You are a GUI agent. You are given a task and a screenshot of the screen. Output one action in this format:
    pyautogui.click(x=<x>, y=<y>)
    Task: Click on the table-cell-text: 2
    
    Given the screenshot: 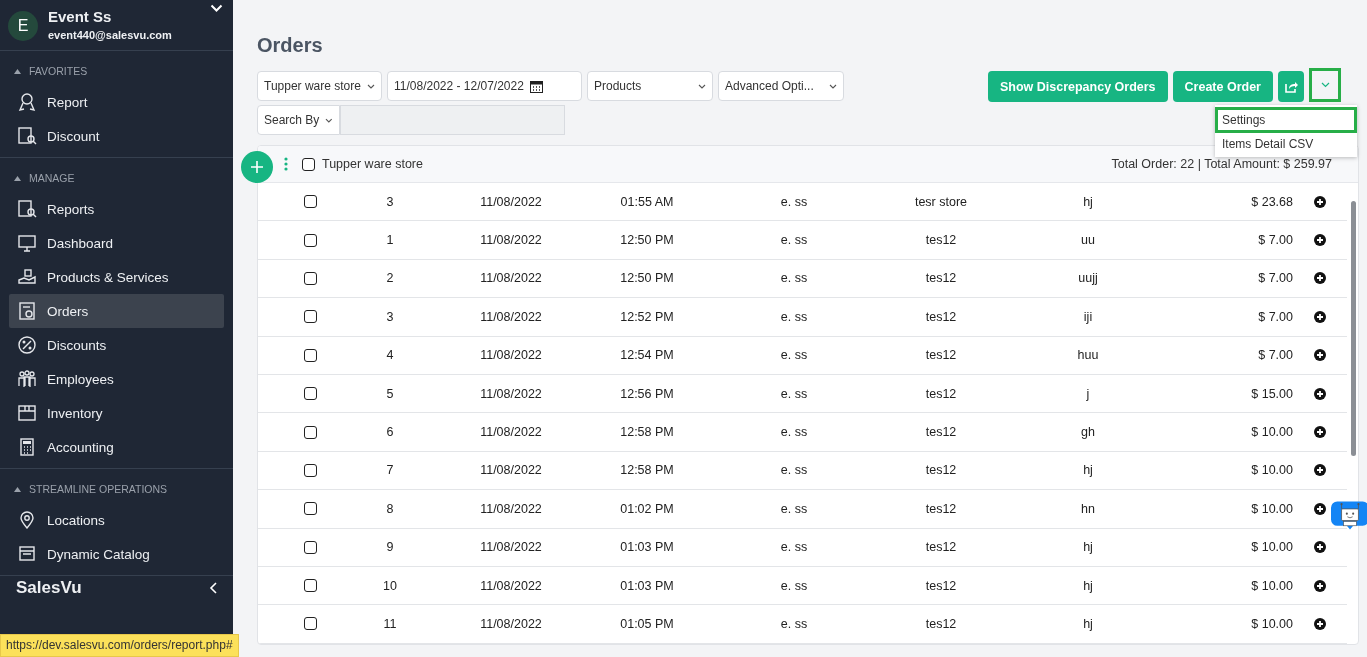 What is the action you would take?
    pyautogui.click(x=390, y=278)
    